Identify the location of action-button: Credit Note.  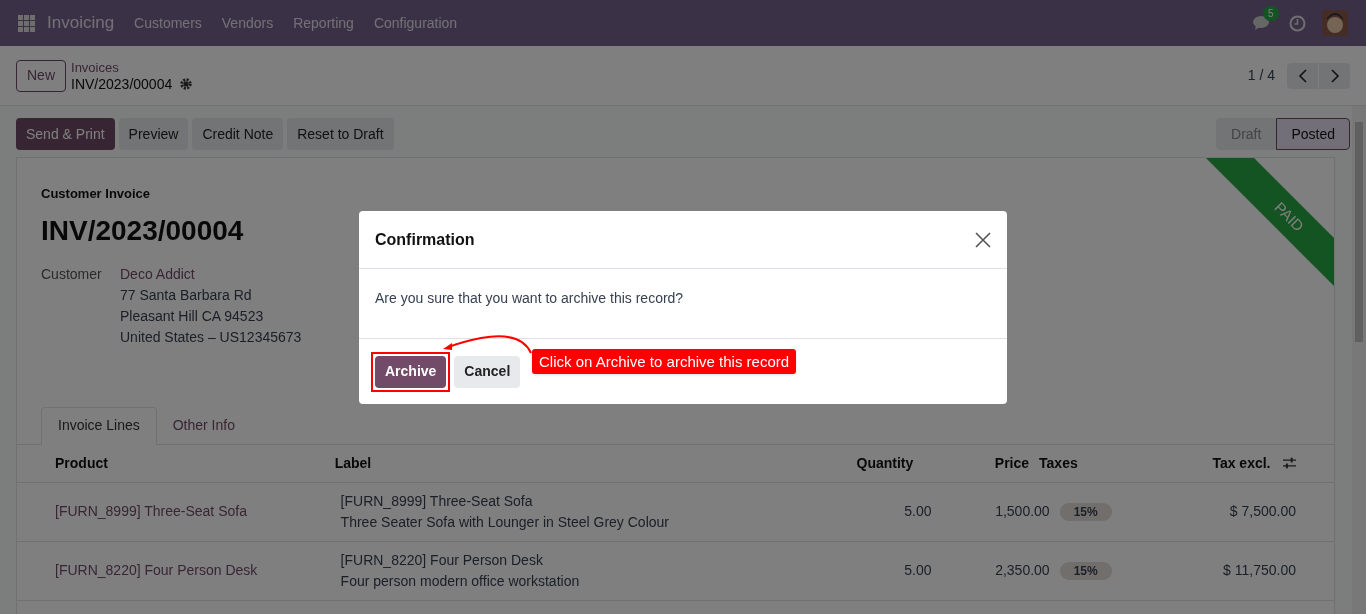
(238, 134).